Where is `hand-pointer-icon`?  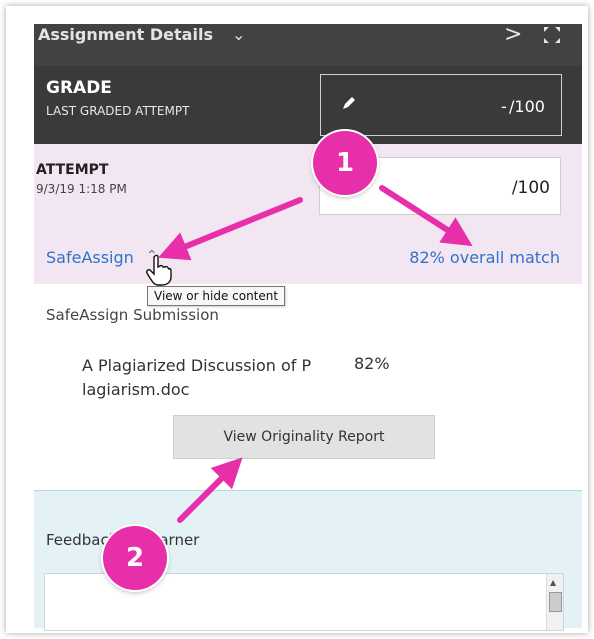 hand-pointer-icon is located at coordinates (159, 270).